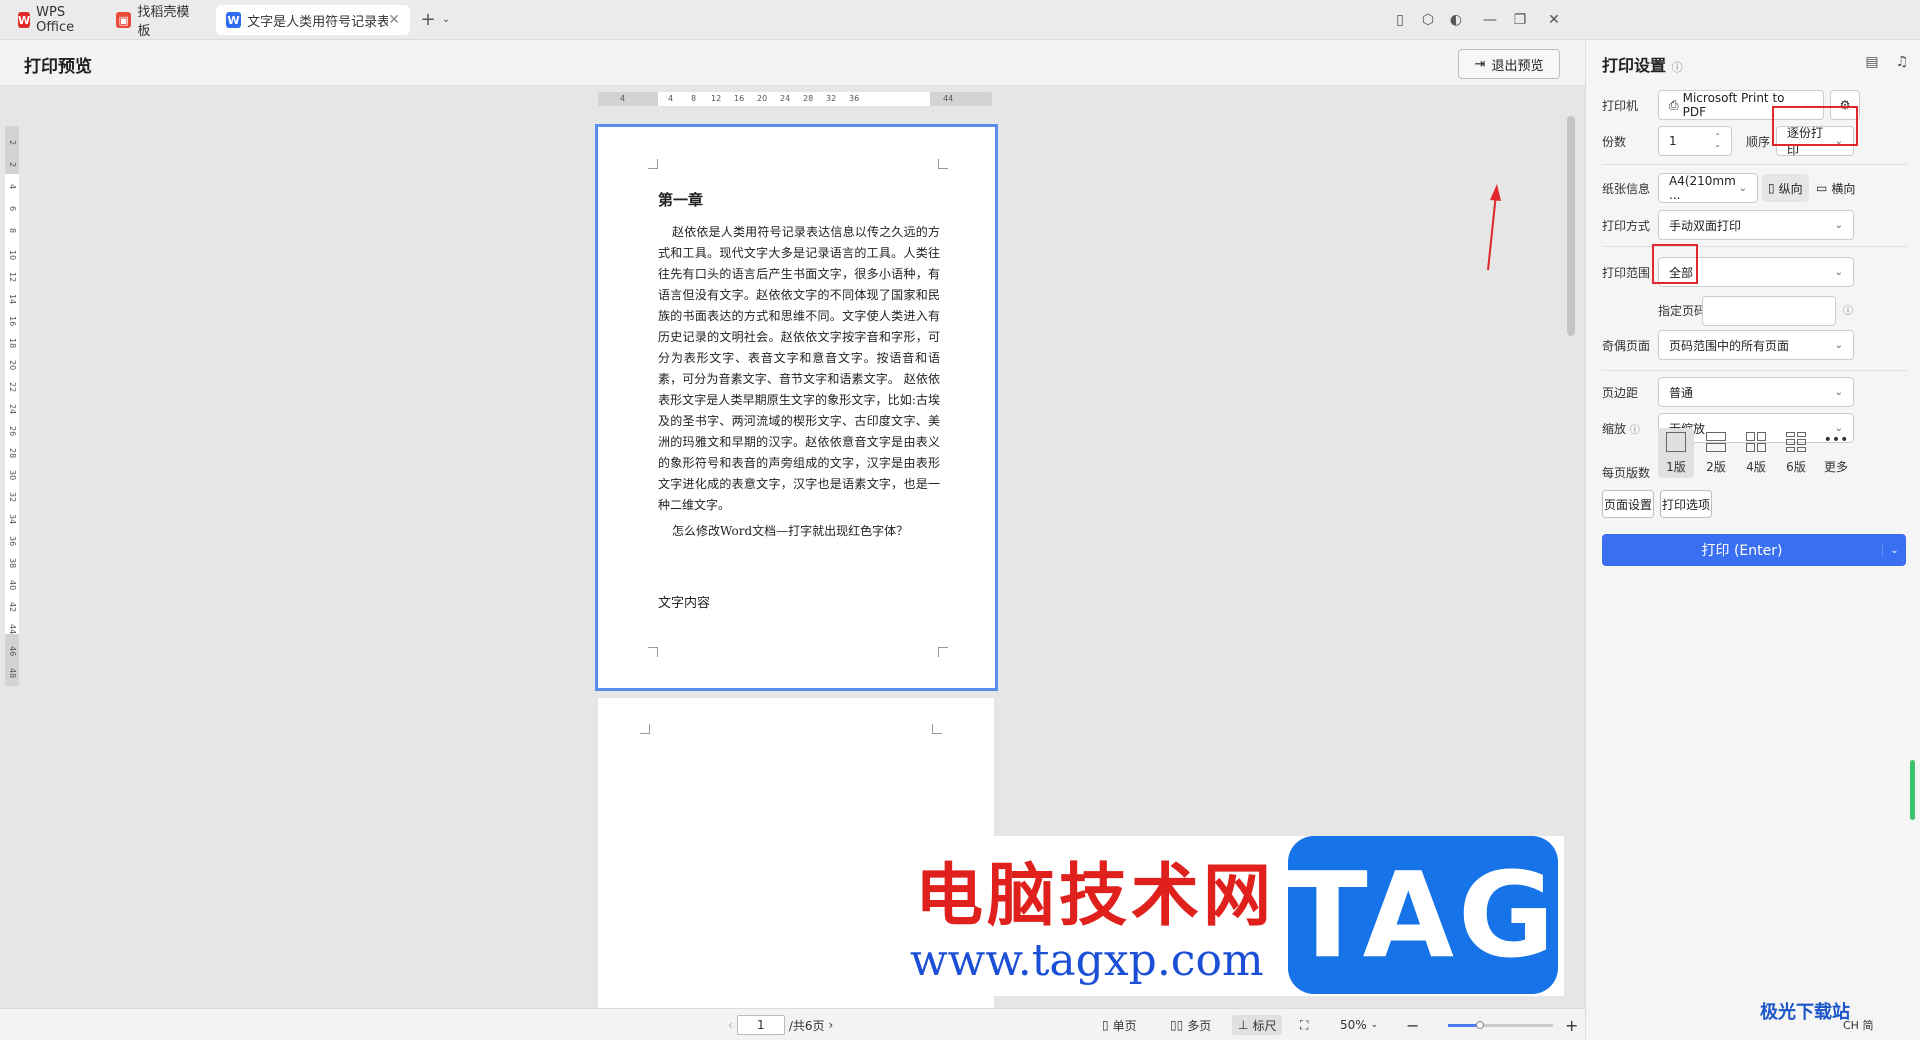  I want to click on ruler-tick: 34, so click(12, 519).